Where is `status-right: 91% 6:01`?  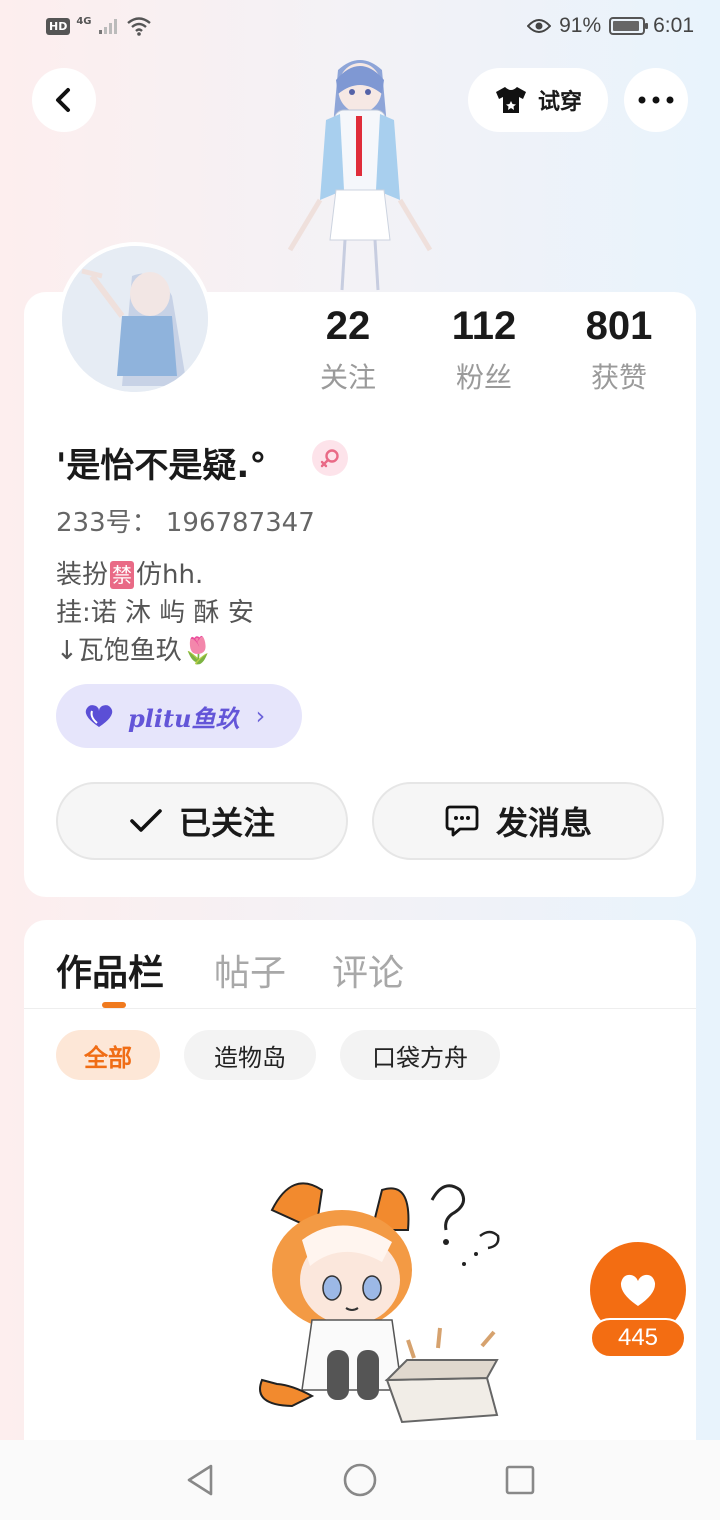 status-right: 91% 6:01 is located at coordinates (610, 26).